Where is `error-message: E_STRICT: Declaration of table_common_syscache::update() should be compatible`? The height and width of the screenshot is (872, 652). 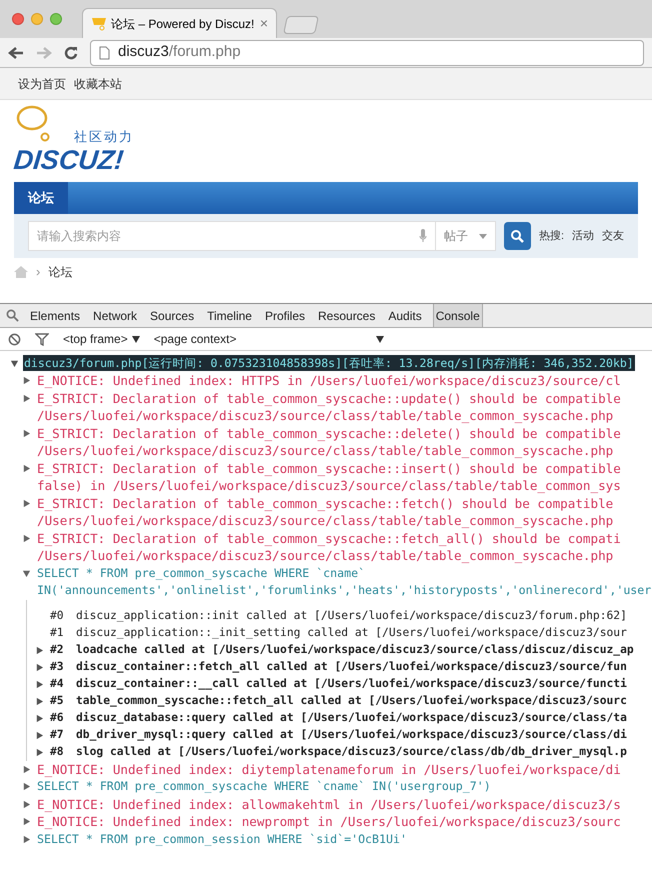
error-message: E_STRICT: Declaration of table_common_syscache::update() should be compatible is located at coordinates (329, 398).